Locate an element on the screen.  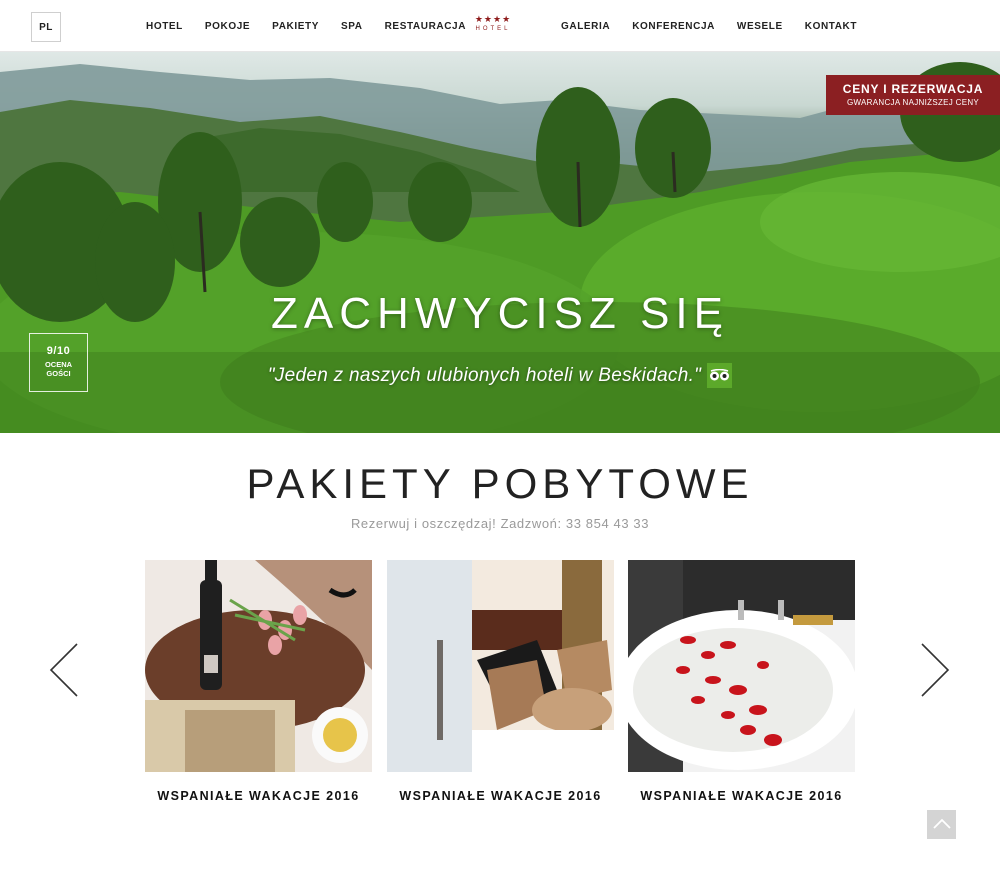
rating-label-line2: GOŚCI is located at coordinates (58, 373).